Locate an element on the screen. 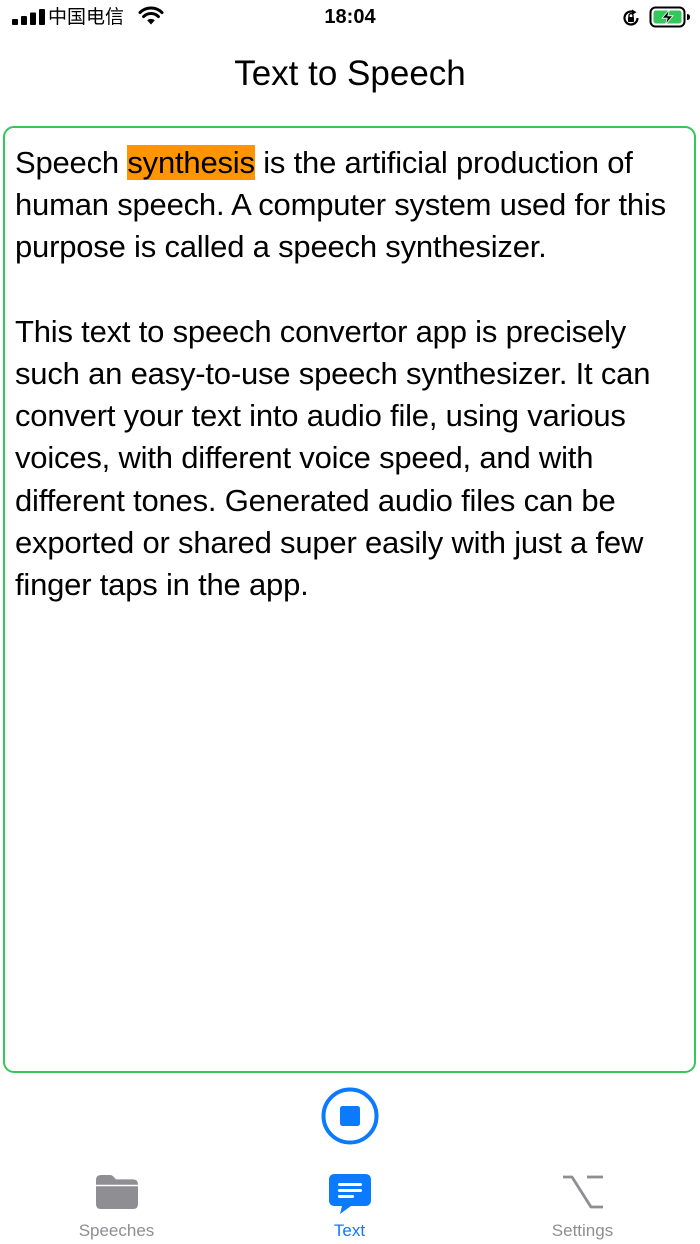  status-time: 18:04 is located at coordinates (350, 17).